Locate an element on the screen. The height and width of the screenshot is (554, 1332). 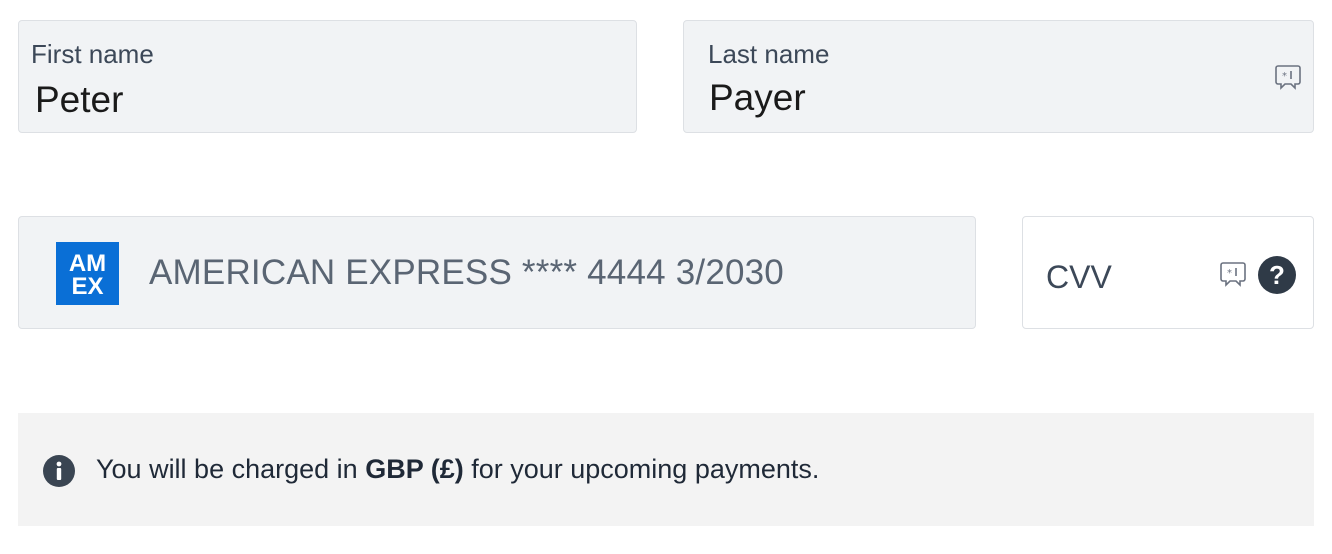
last-name-input: Payer is located at coordinates (757, 98).